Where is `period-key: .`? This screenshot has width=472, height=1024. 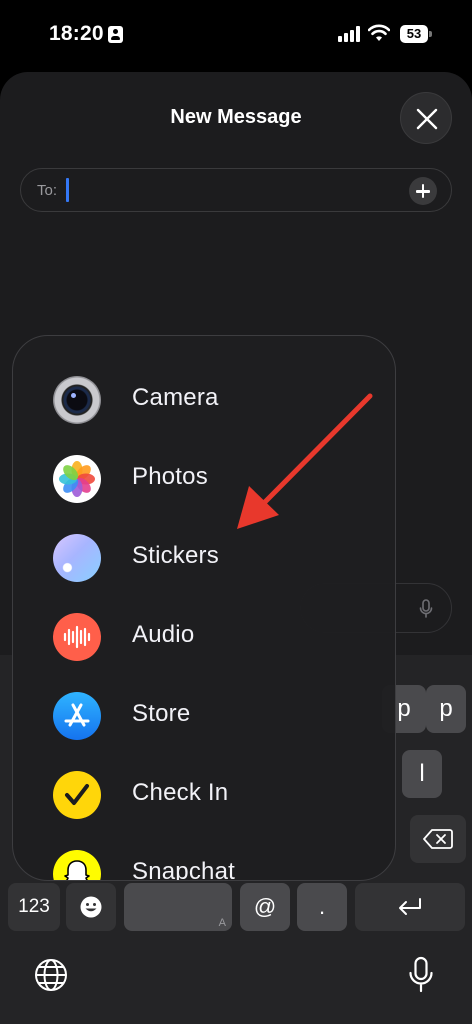 period-key: . is located at coordinates (322, 907).